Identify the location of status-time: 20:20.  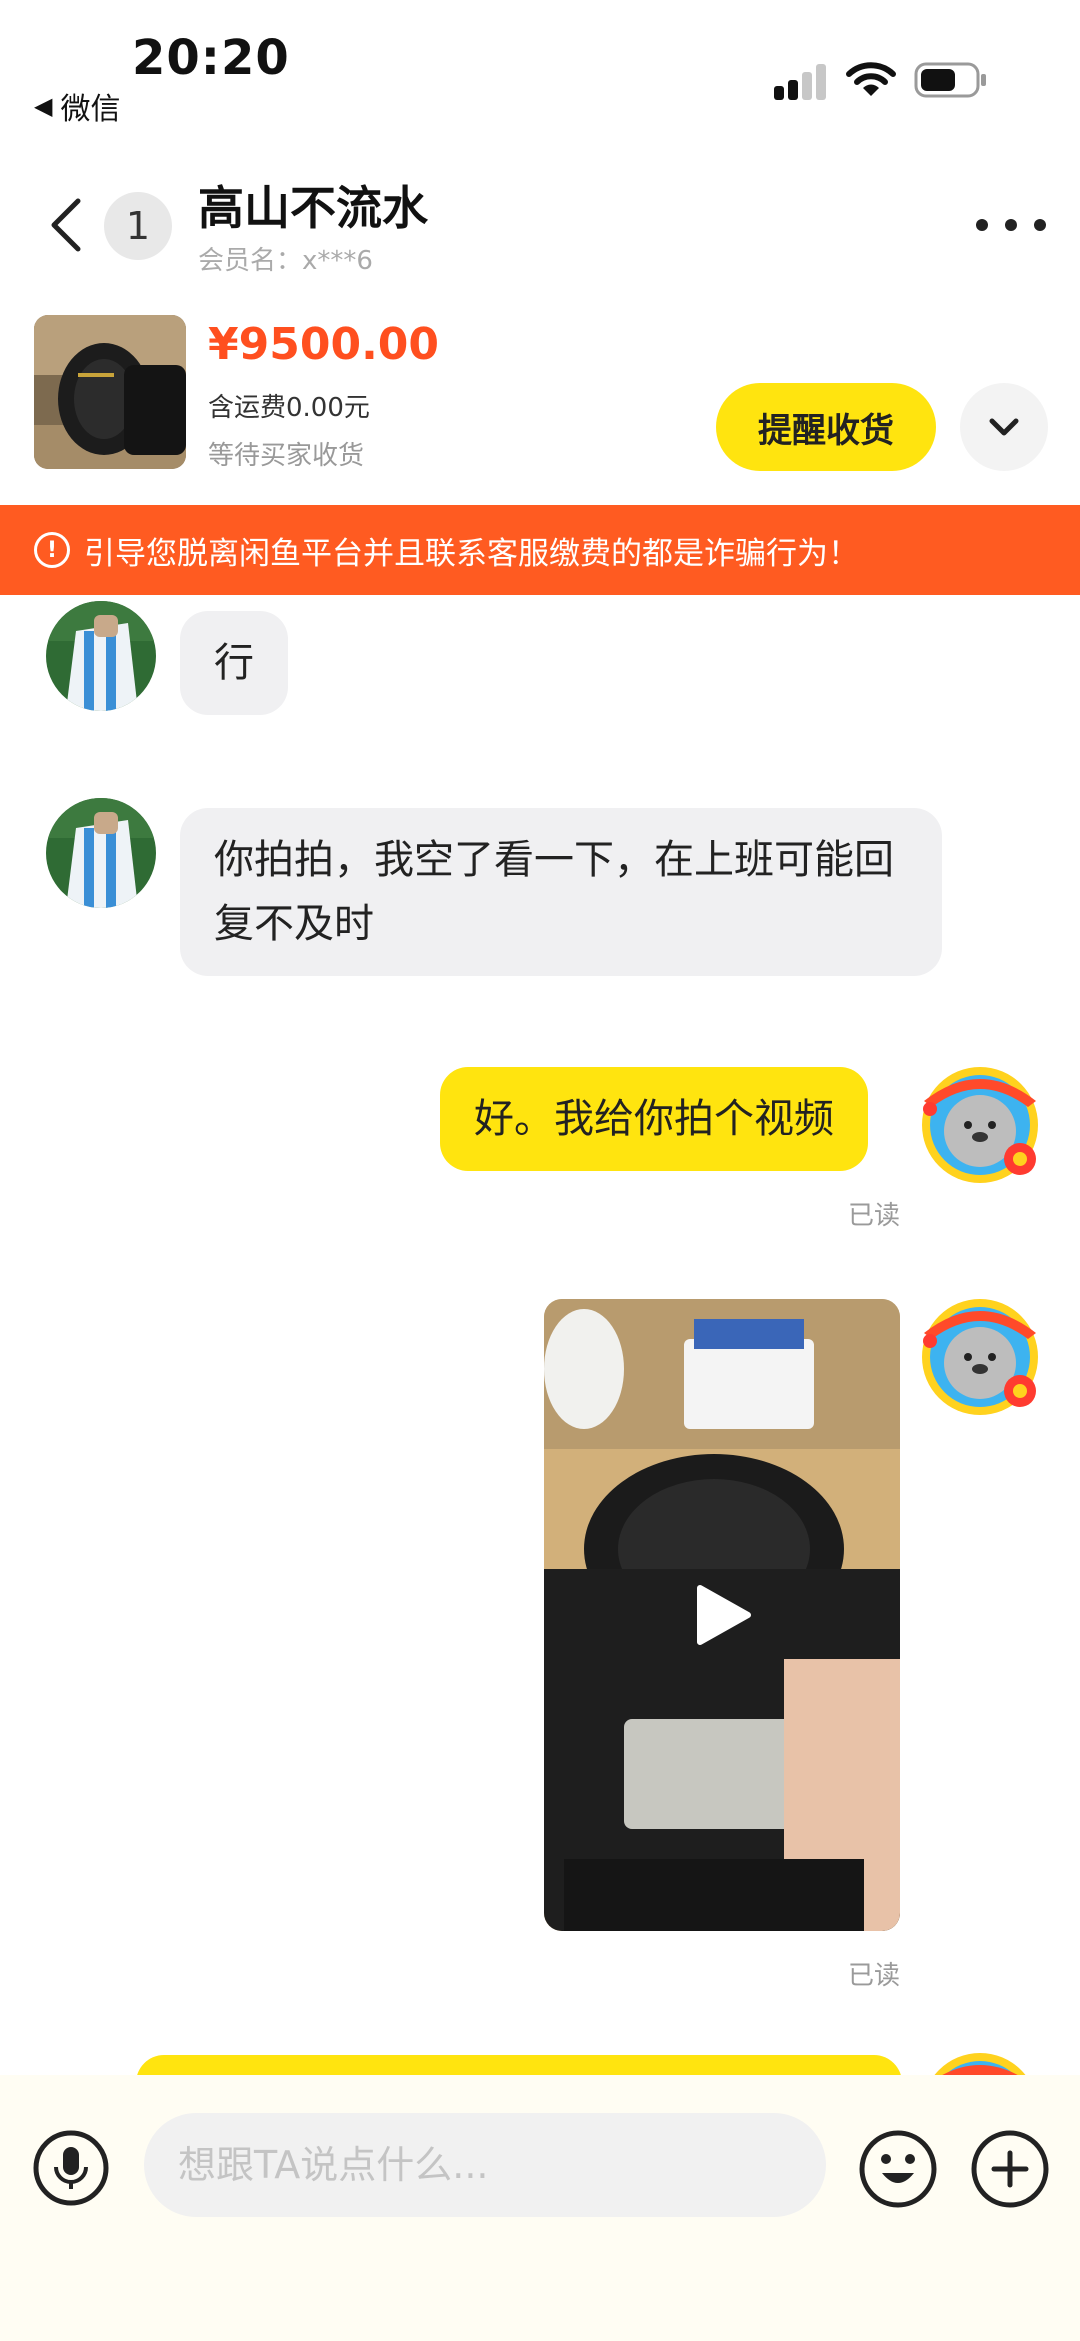
(211, 58).